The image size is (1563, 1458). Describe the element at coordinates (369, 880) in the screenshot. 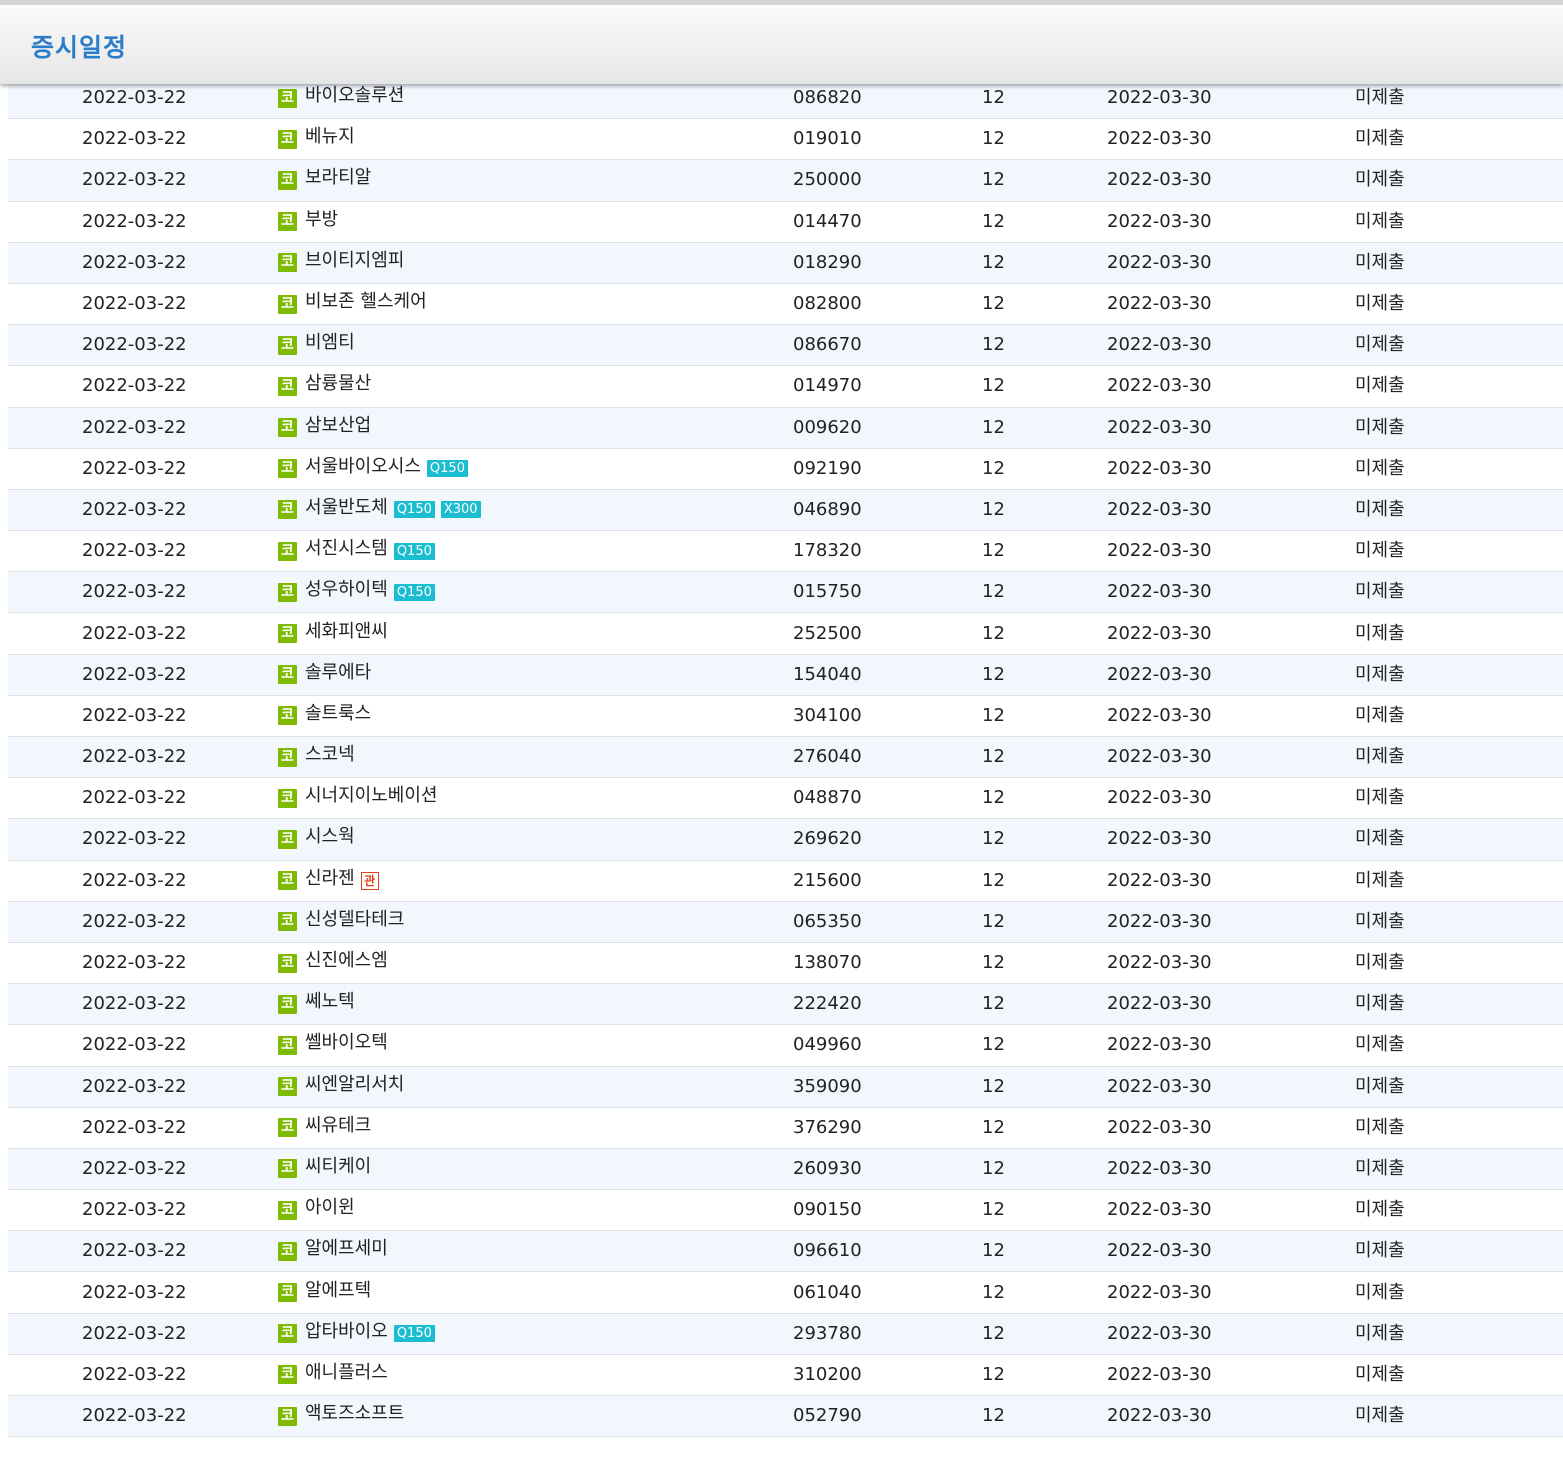

I see `management-issue-icon: 관` at that location.